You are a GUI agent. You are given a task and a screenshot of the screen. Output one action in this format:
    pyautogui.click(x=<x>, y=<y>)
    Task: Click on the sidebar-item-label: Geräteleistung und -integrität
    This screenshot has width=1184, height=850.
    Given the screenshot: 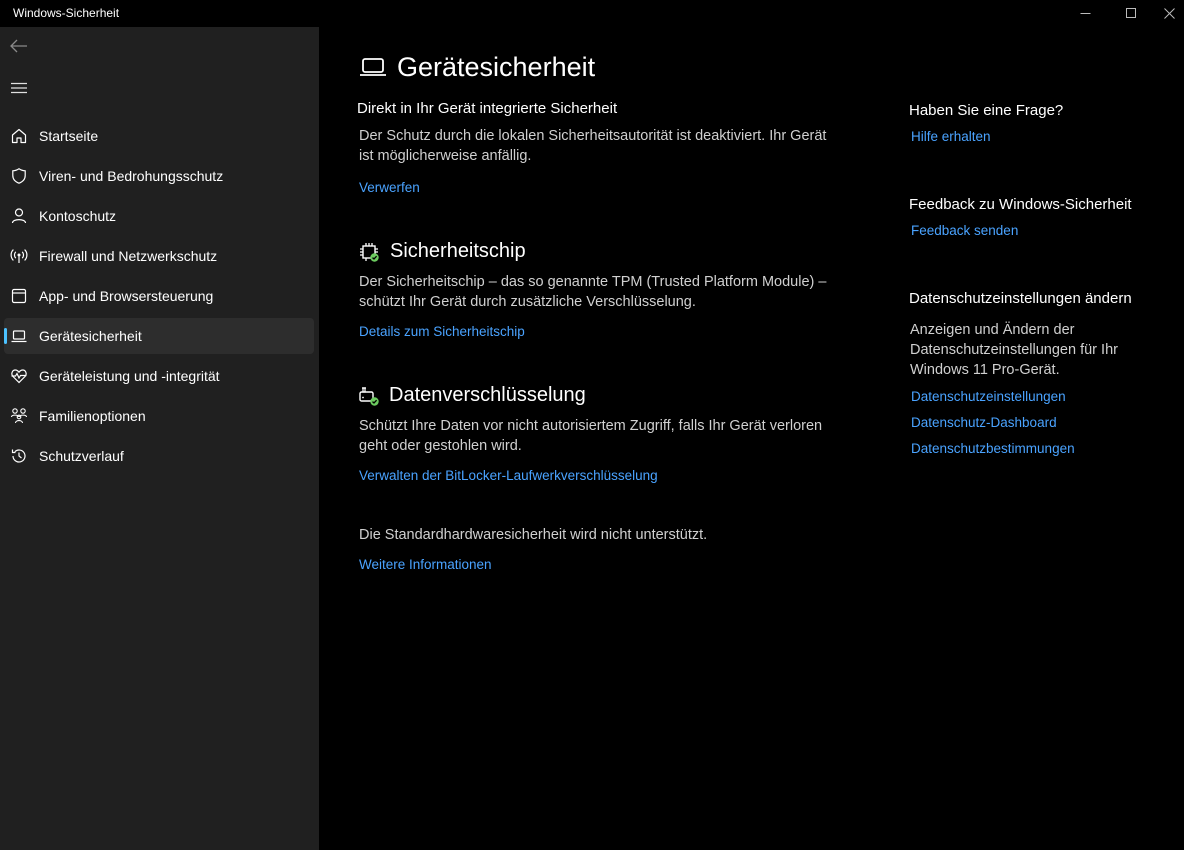 What is the action you would take?
    pyautogui.click(x=129, y=376)
    